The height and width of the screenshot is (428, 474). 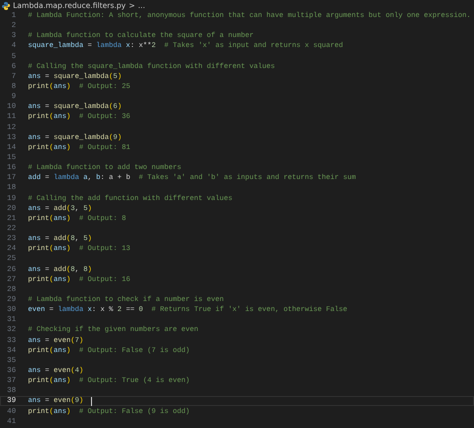 I want to click on python-file-icon, so click(x=6, y=6).